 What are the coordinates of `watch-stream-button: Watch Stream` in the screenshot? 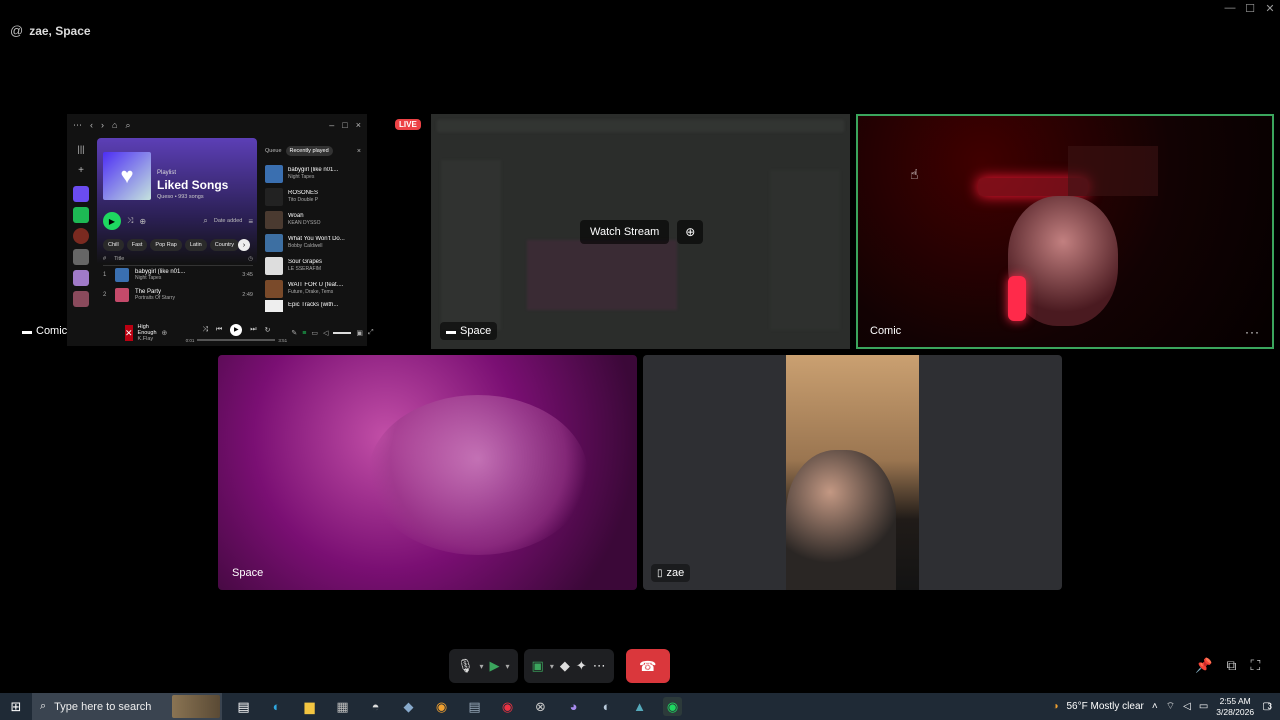 It's located at (625, 232).